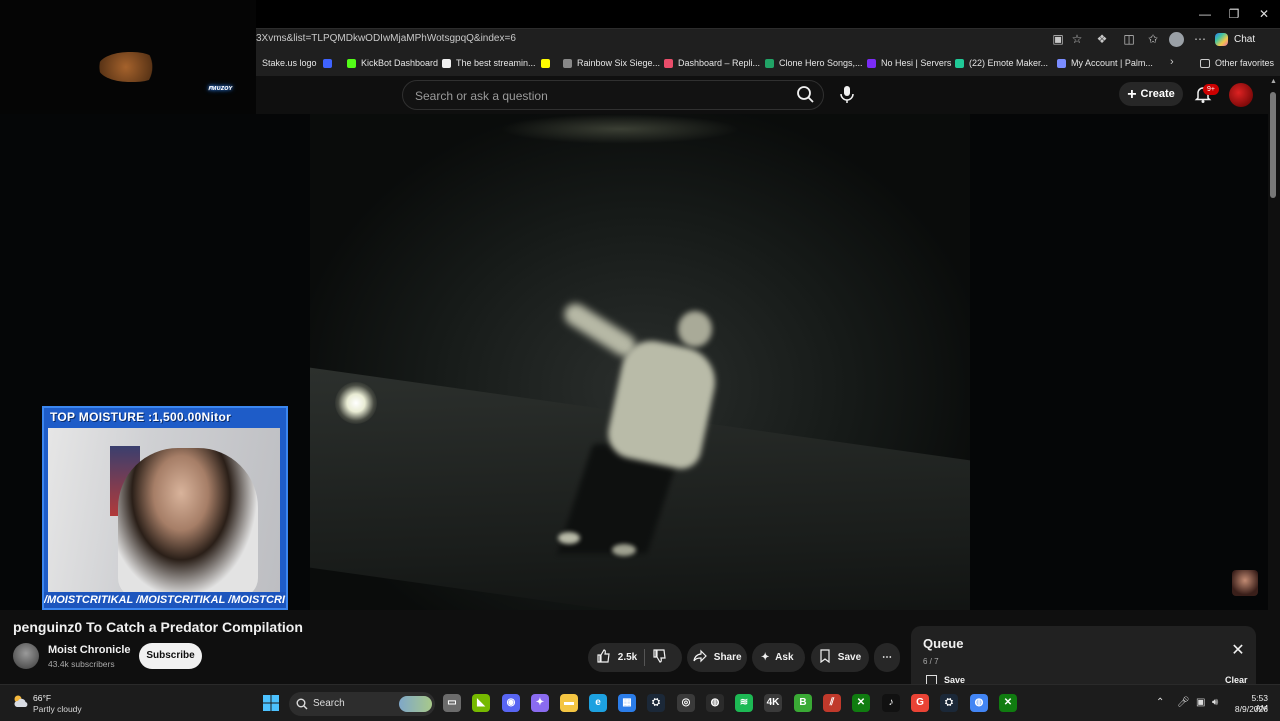  Describe the element at coordinates (1234, 14) in the screenshot. I see `maximize-icon: ❐` at that location.